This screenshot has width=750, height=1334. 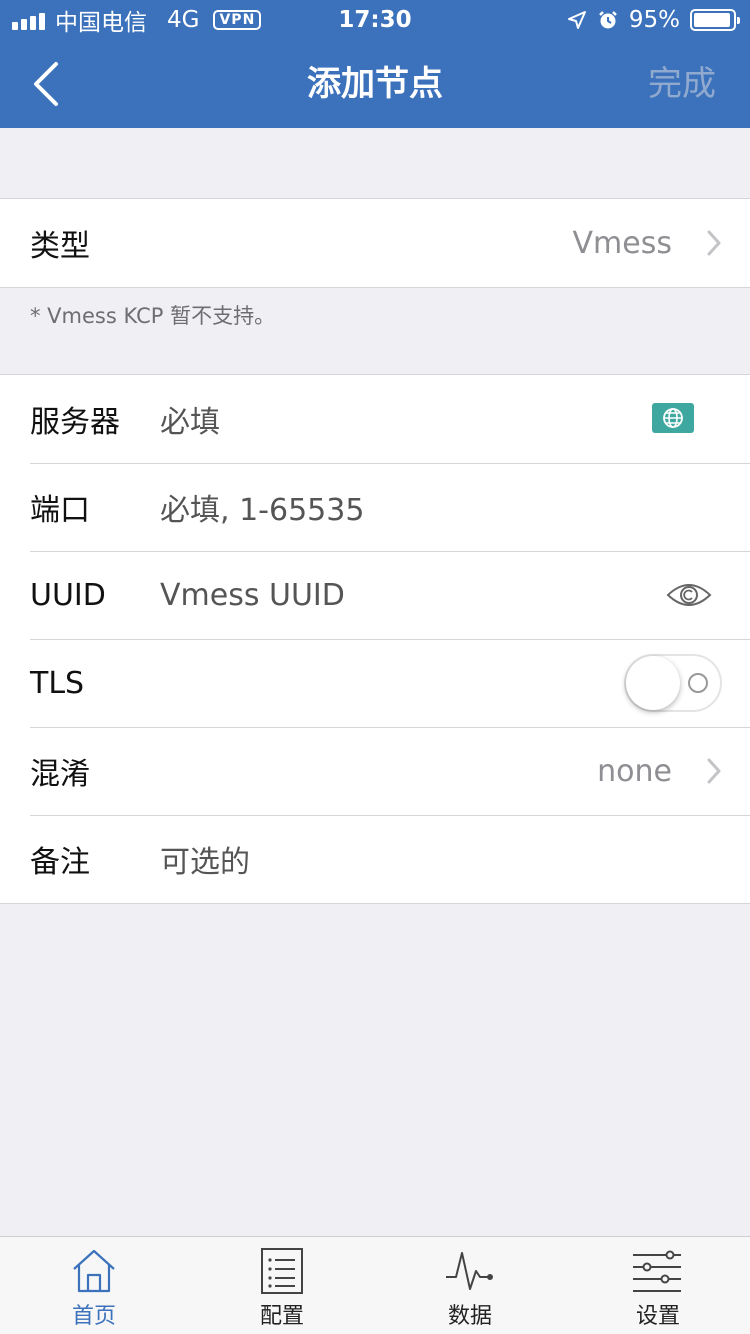 I want to click on type-label: 类型, so click(x=60, y=246).